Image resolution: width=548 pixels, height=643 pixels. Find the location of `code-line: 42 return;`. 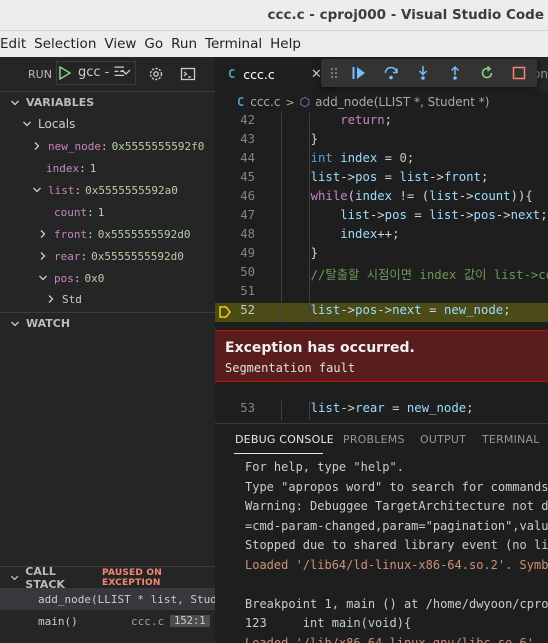

code-line: 42 return; is located at coordinates (381, 122).